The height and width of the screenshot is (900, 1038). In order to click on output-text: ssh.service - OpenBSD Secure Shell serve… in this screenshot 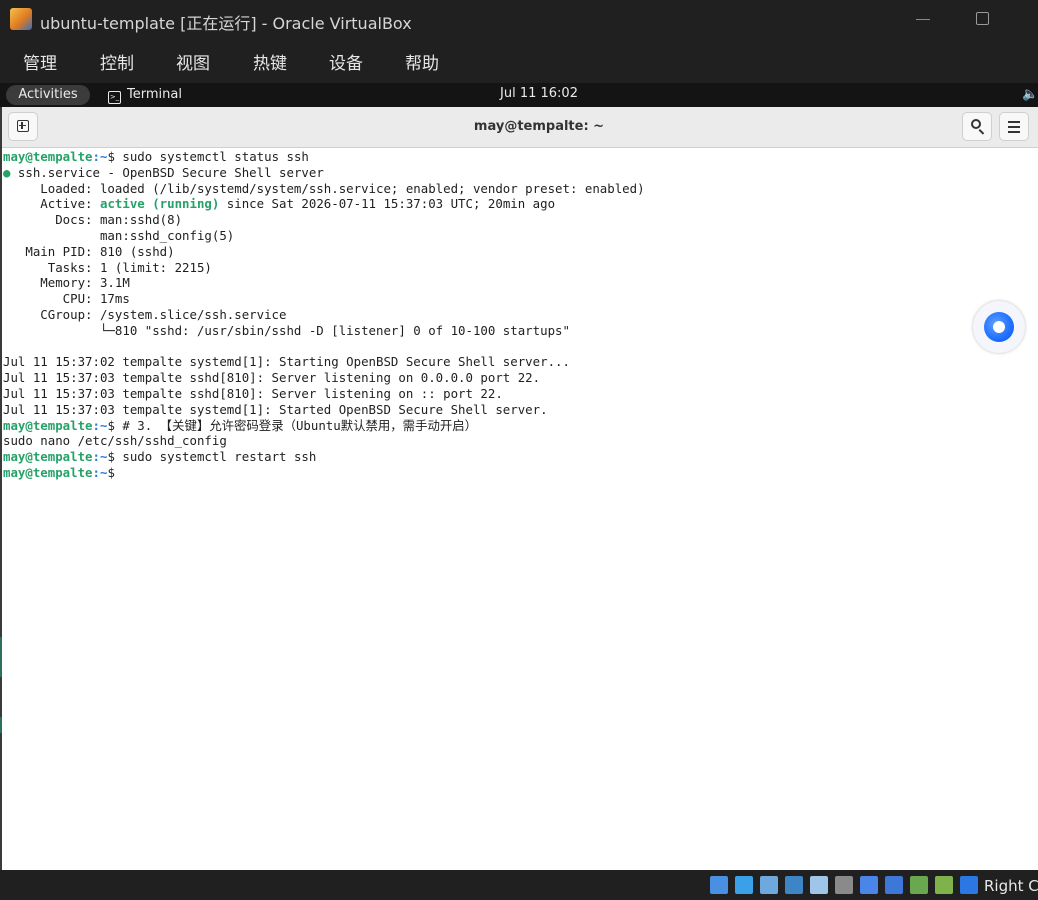, I will do `click(167, 172)`.